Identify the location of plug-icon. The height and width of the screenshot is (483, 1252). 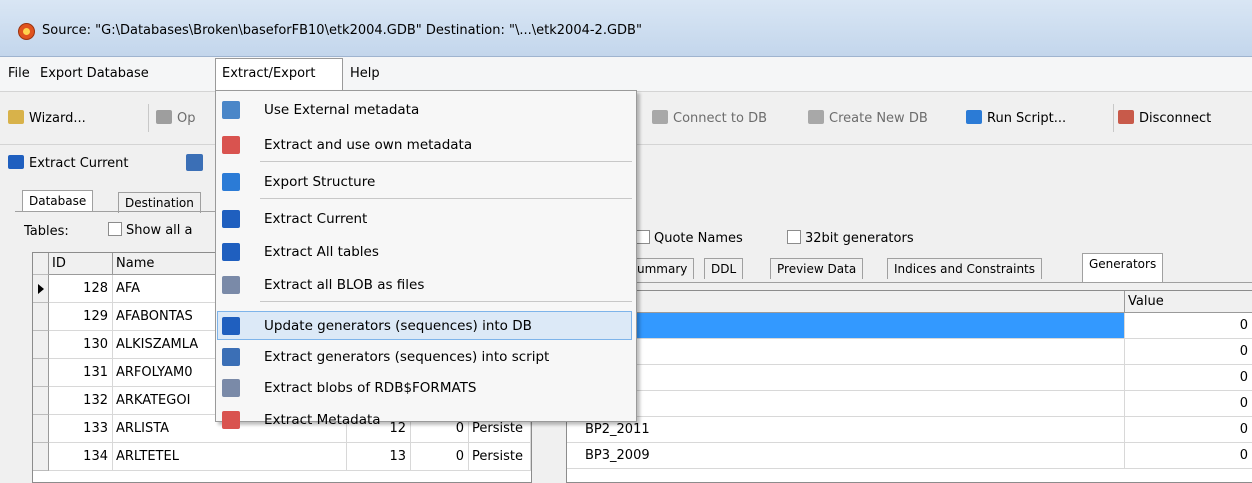
(660, 117).